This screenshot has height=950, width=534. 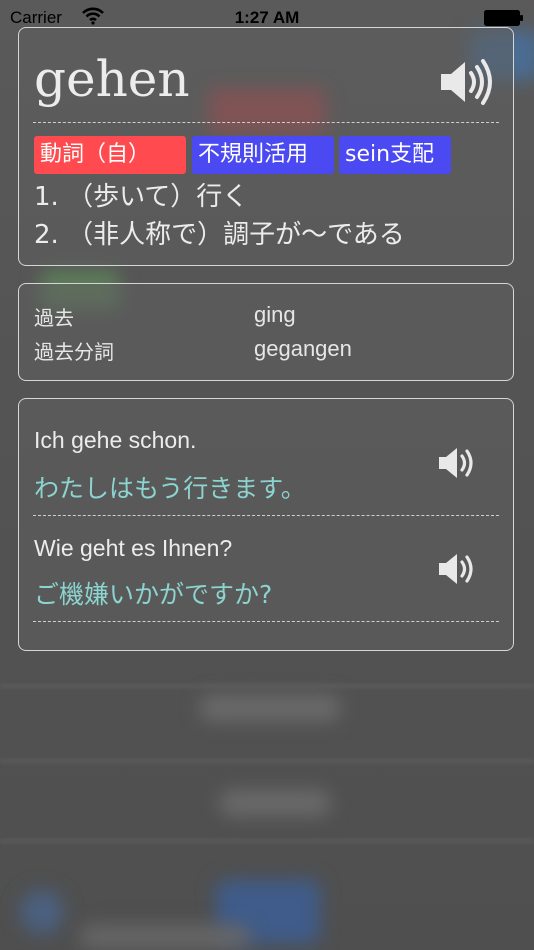 I want to click on form-value: gegangen, so click(x=303, y=348).